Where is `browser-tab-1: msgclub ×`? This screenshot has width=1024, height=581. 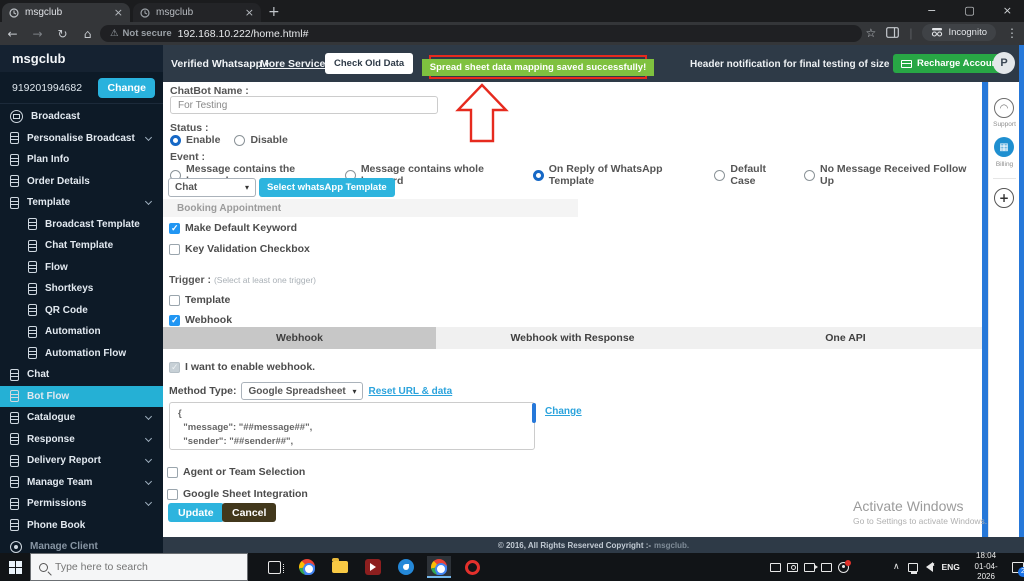
browser-tab-1: msgclub × is located at coordinates (66, 12).